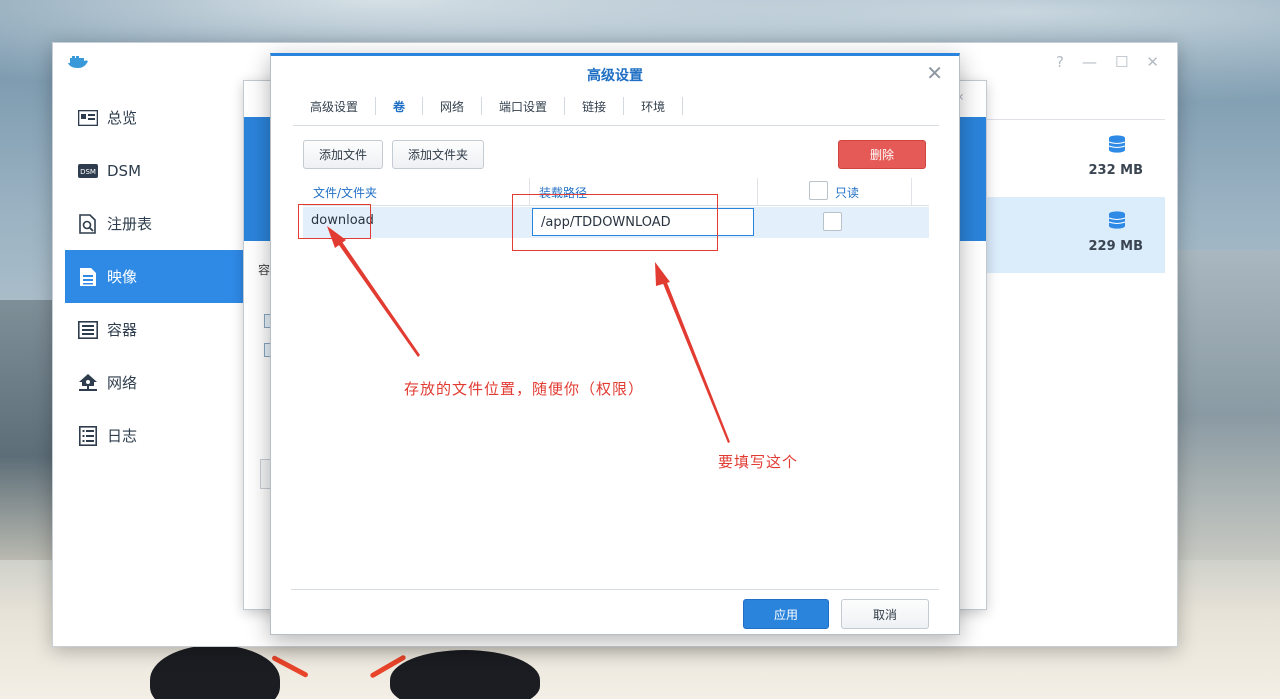 This screenshot has height=699, width=1280. What do you see at coordinates (122, 436) in the screenshot?
I see `sidebar-item-label: 日志` at bounding box center [122, 436].